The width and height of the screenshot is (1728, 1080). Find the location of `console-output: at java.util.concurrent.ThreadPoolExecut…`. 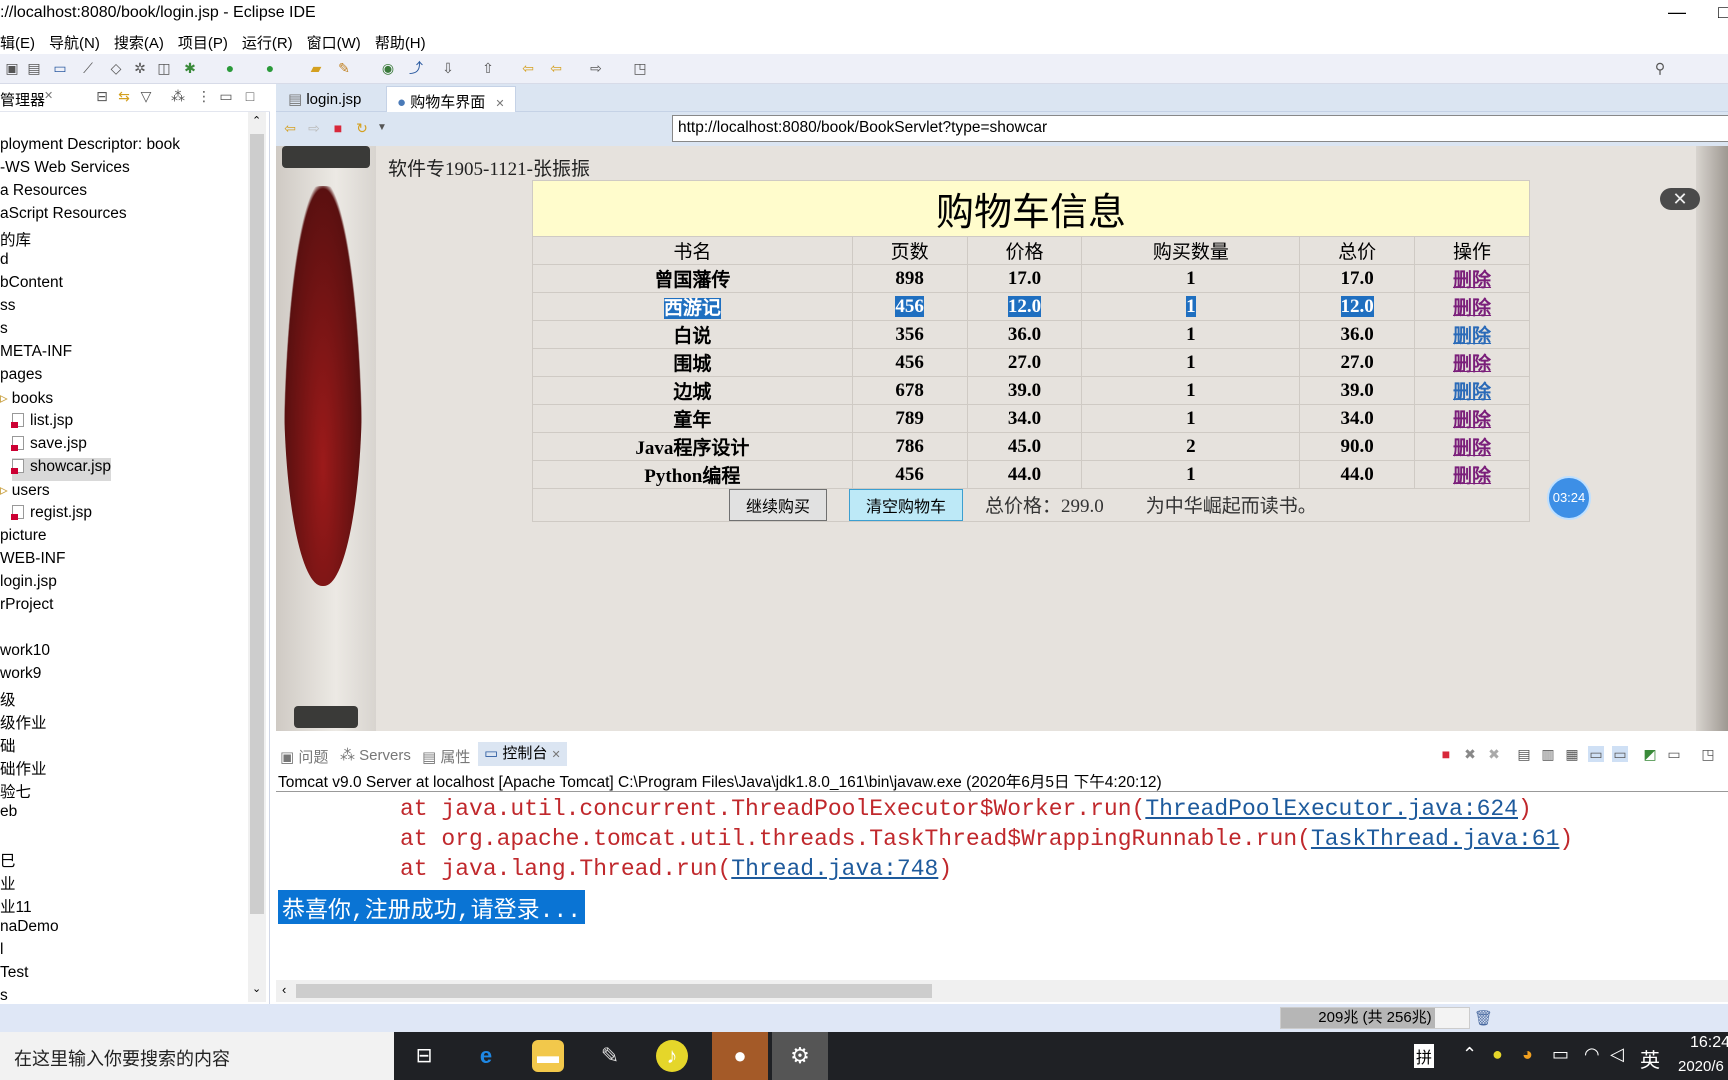

console-output: at java.util.concurrent.ThreadPoolExecut… is located at coordinates (1002, 886).